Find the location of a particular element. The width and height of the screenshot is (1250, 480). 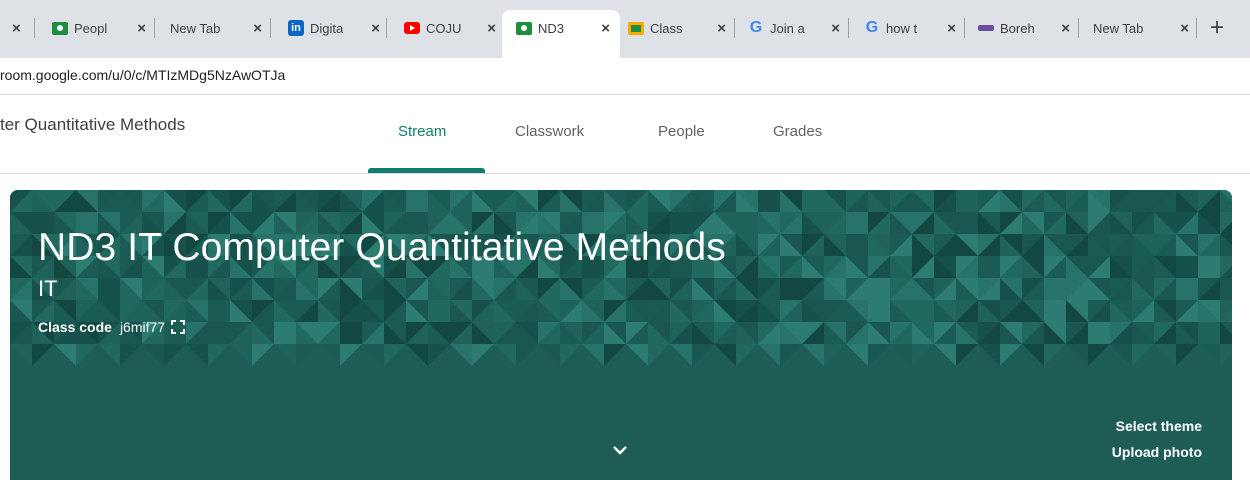

class-title: ND3 IT Computer Quantitative Methods is located at coordinates (382, 247).